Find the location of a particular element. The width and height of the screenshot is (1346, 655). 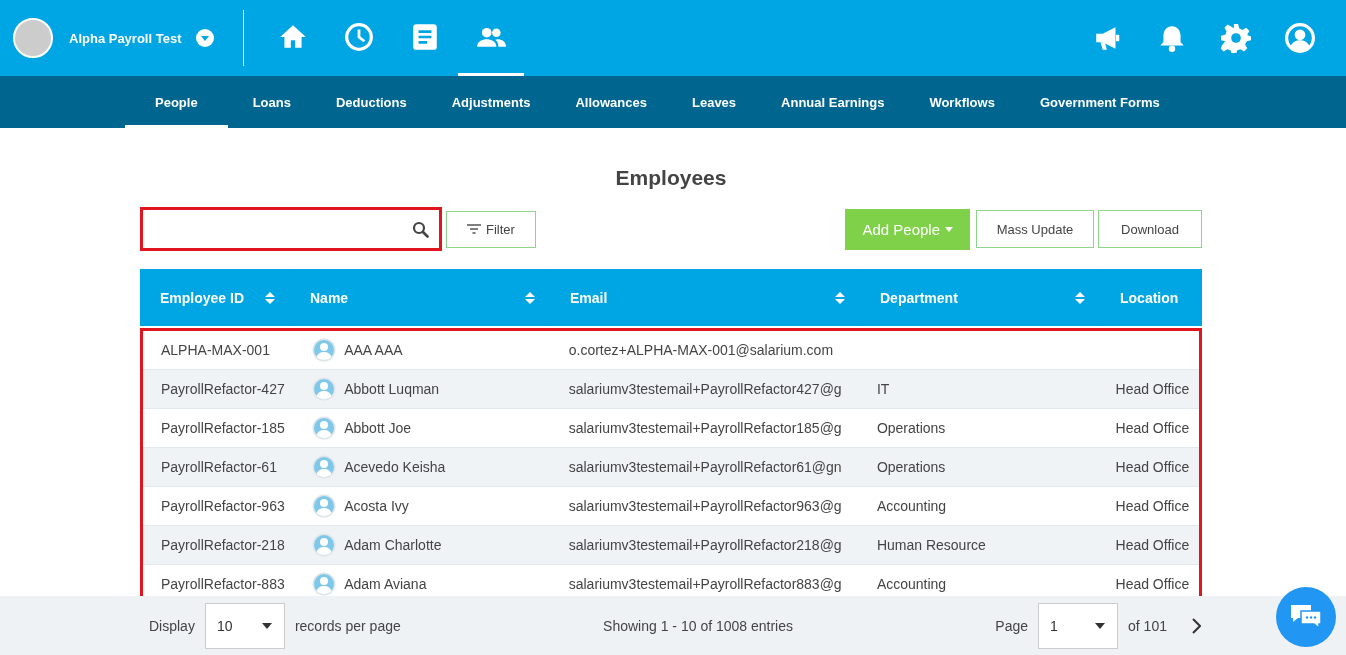

table-cell-text: salariumv3testemail+PayrollRefactor61@gn is located at coordinates (705, 467).